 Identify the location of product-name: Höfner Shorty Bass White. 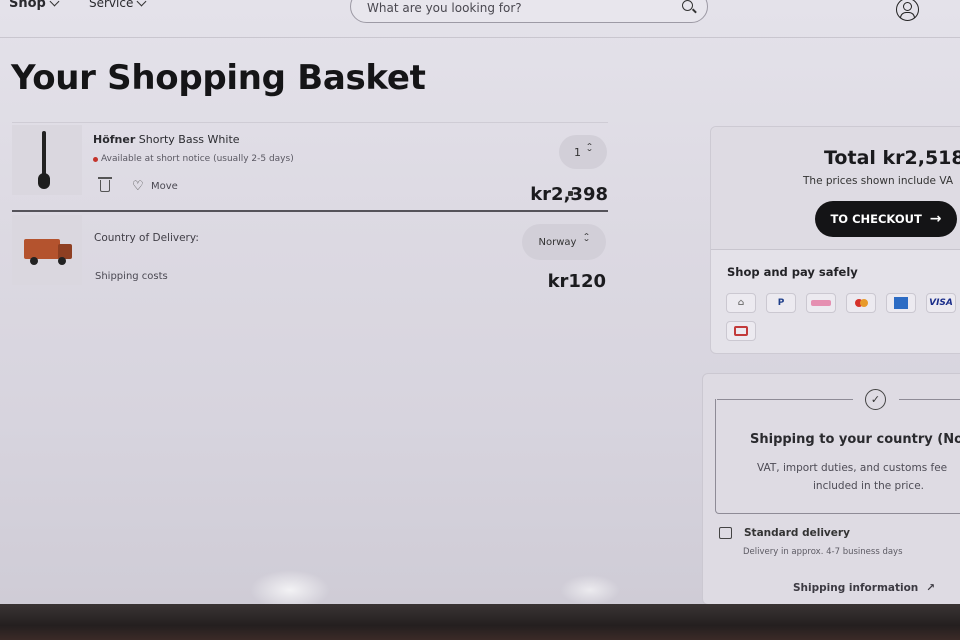
(166, 139).